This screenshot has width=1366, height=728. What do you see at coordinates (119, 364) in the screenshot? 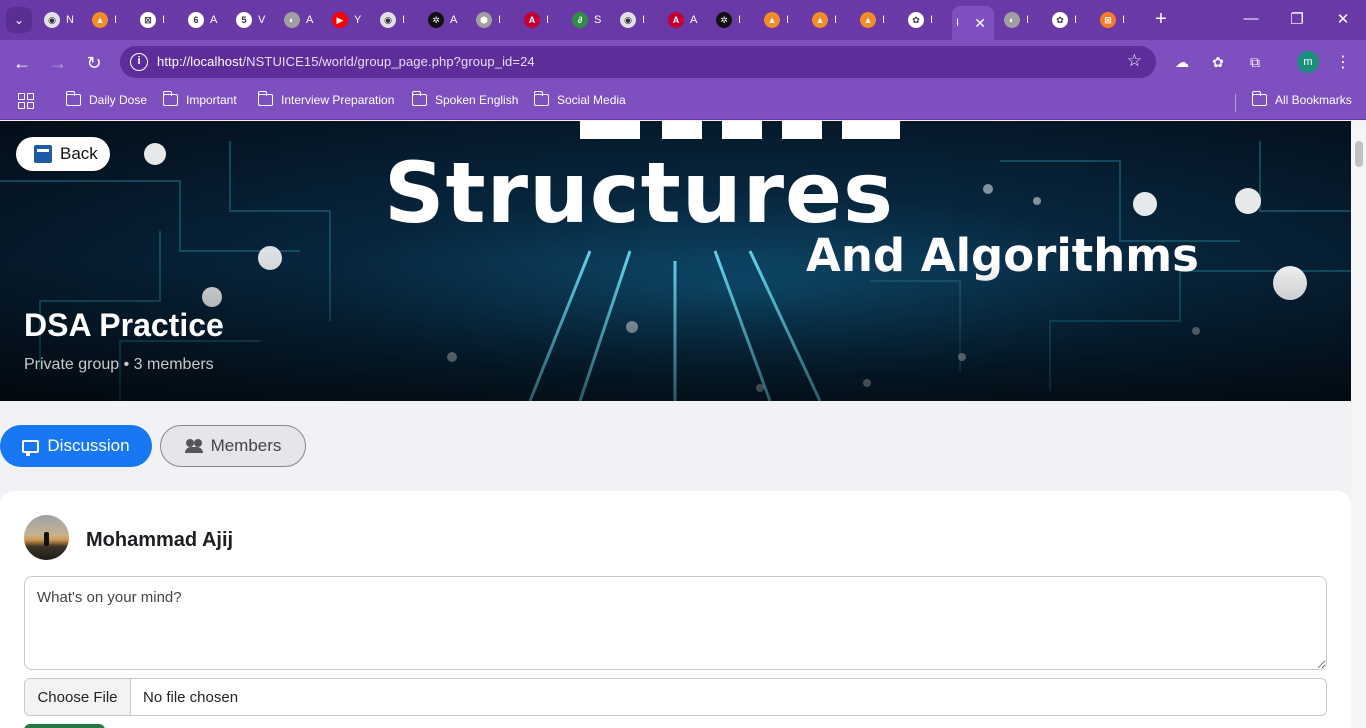
I see `group-meta: Private group • 3 members` at bounding box center [119, 364].